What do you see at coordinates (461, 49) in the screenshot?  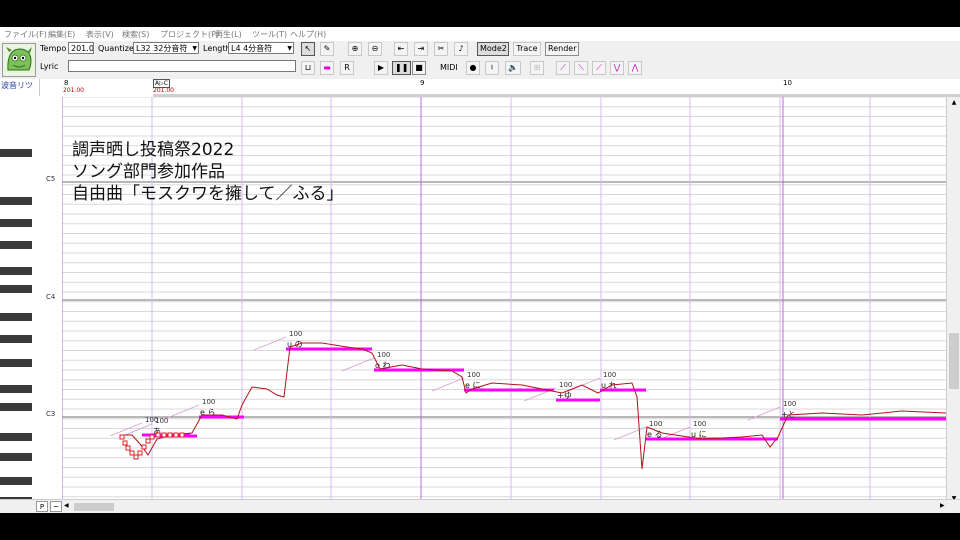 I see `note-button: ♪` at bounding box center [461, 49].